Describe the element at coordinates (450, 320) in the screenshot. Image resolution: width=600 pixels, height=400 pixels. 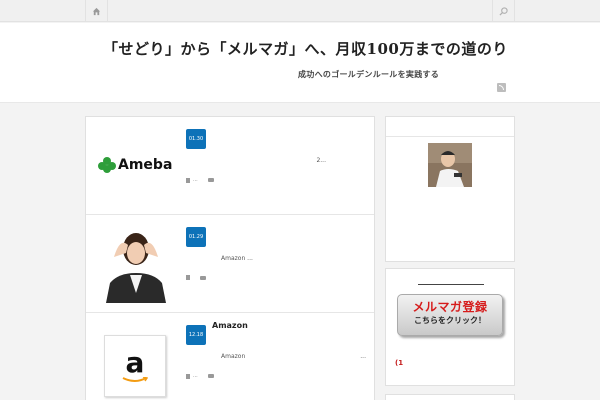
I see `banner-subtitle: こちらをクリック！` at that location.